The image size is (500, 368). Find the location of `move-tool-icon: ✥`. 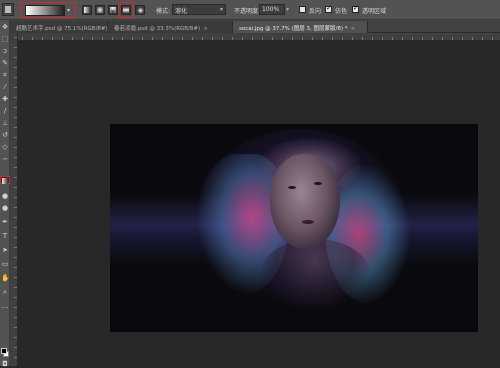

move-tool-icon: ✥ is located at coordinates (5, 27).